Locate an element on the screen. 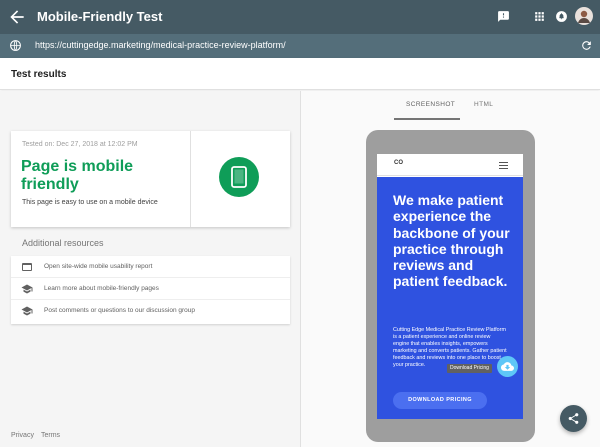 This screenshot has width=600, height=447. tab-screenshot: SCREENSHOT is located at coordinates (430, 104).